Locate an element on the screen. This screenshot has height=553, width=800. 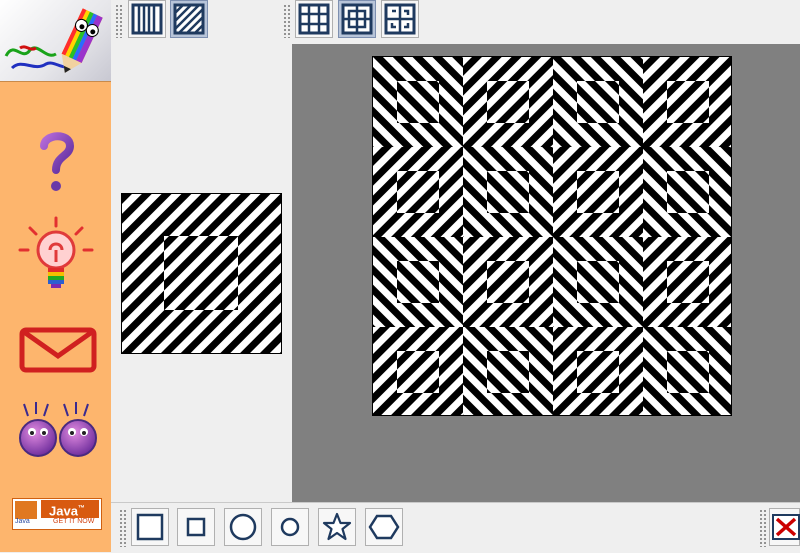
pencil-drawing-logo-icon is located at coordinates (55, 41).